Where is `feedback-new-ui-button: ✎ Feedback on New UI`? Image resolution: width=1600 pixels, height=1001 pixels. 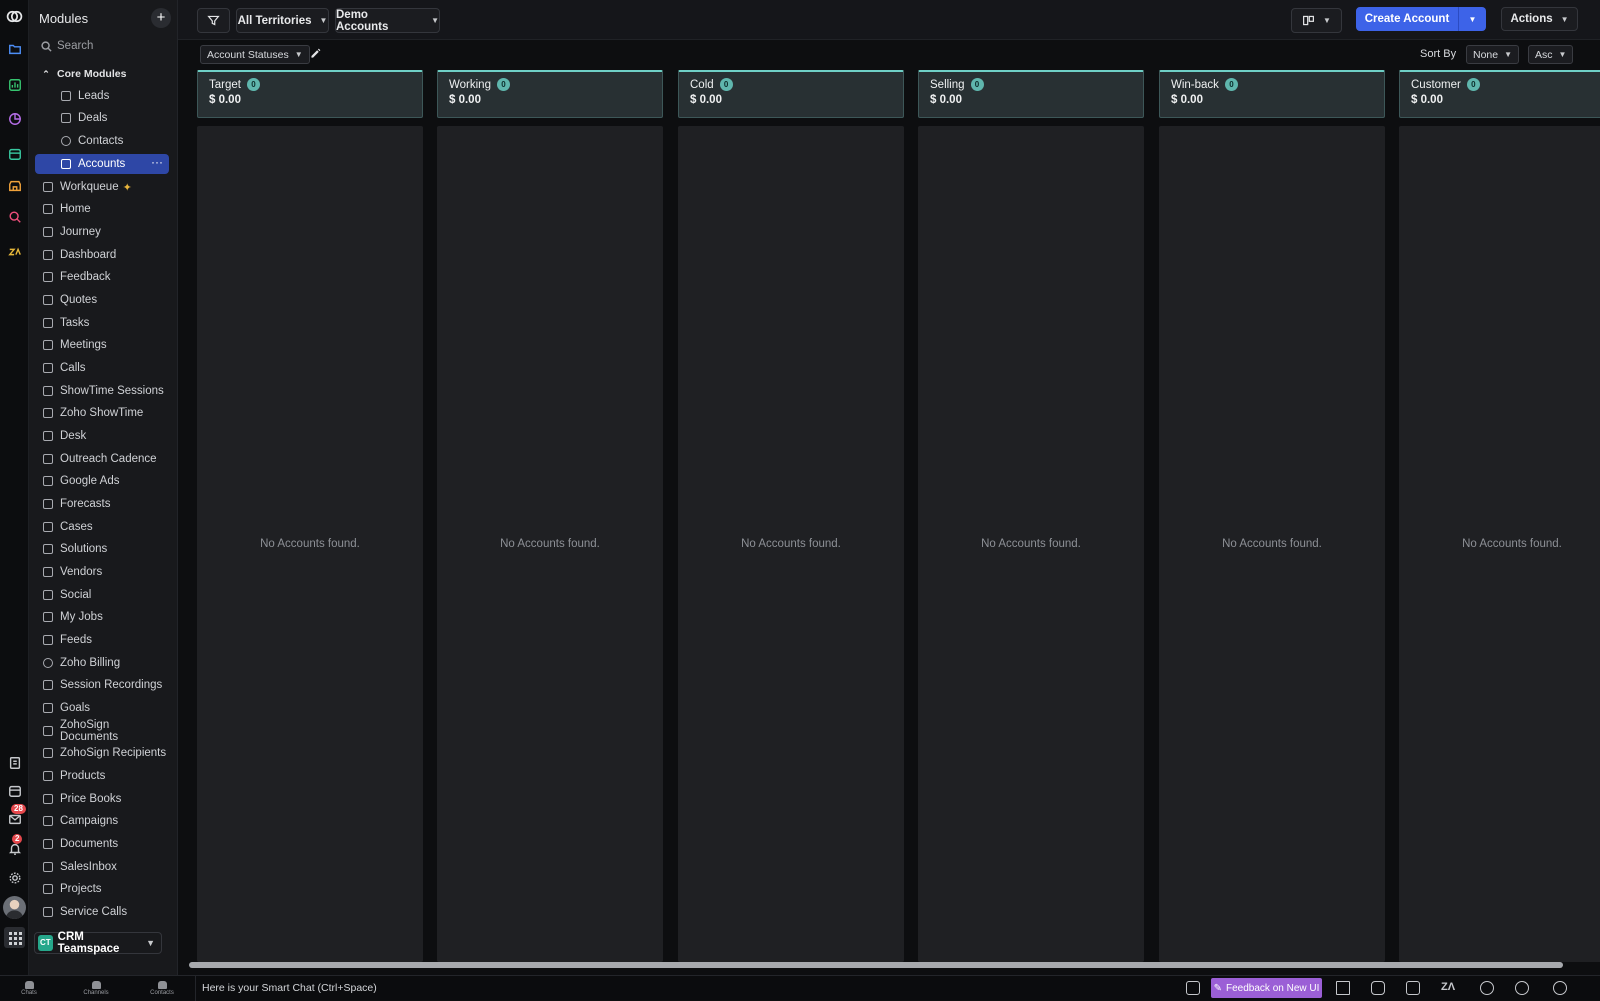 feedback-new-ui-button: ✎ Feedback on New UI is located at coordinates (1266, 988).